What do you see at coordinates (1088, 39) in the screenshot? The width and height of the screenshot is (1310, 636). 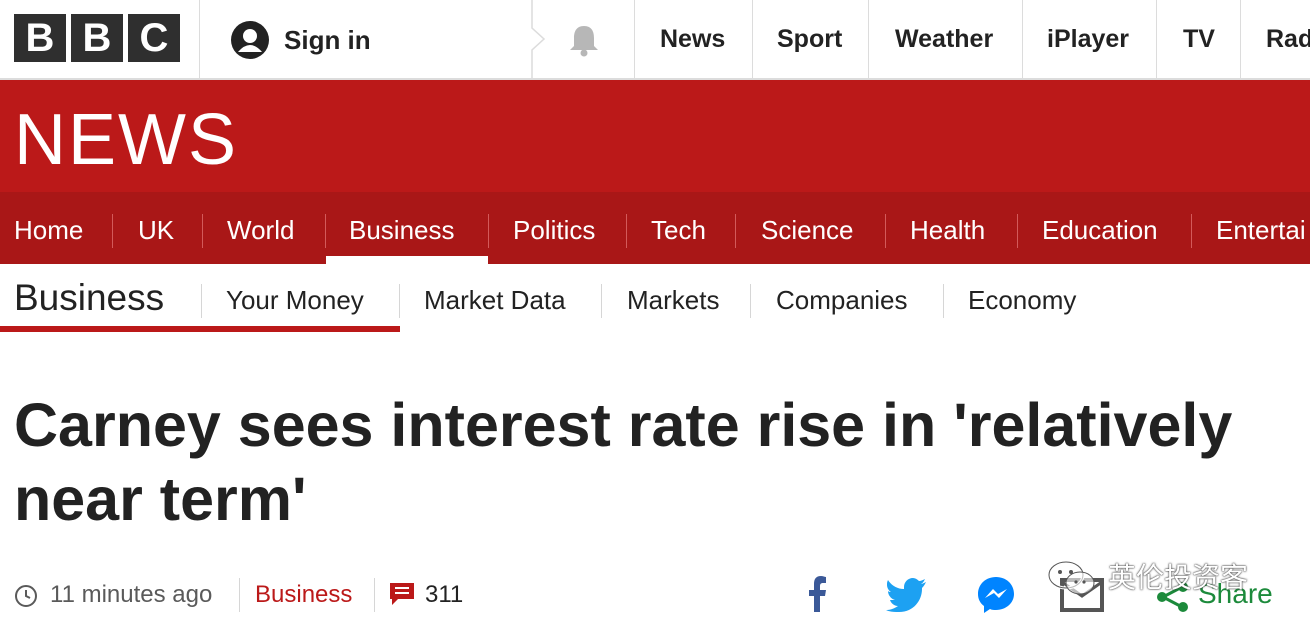 I see `topnav-iplayer: iPlayer` at bounding box center [1088, 39].